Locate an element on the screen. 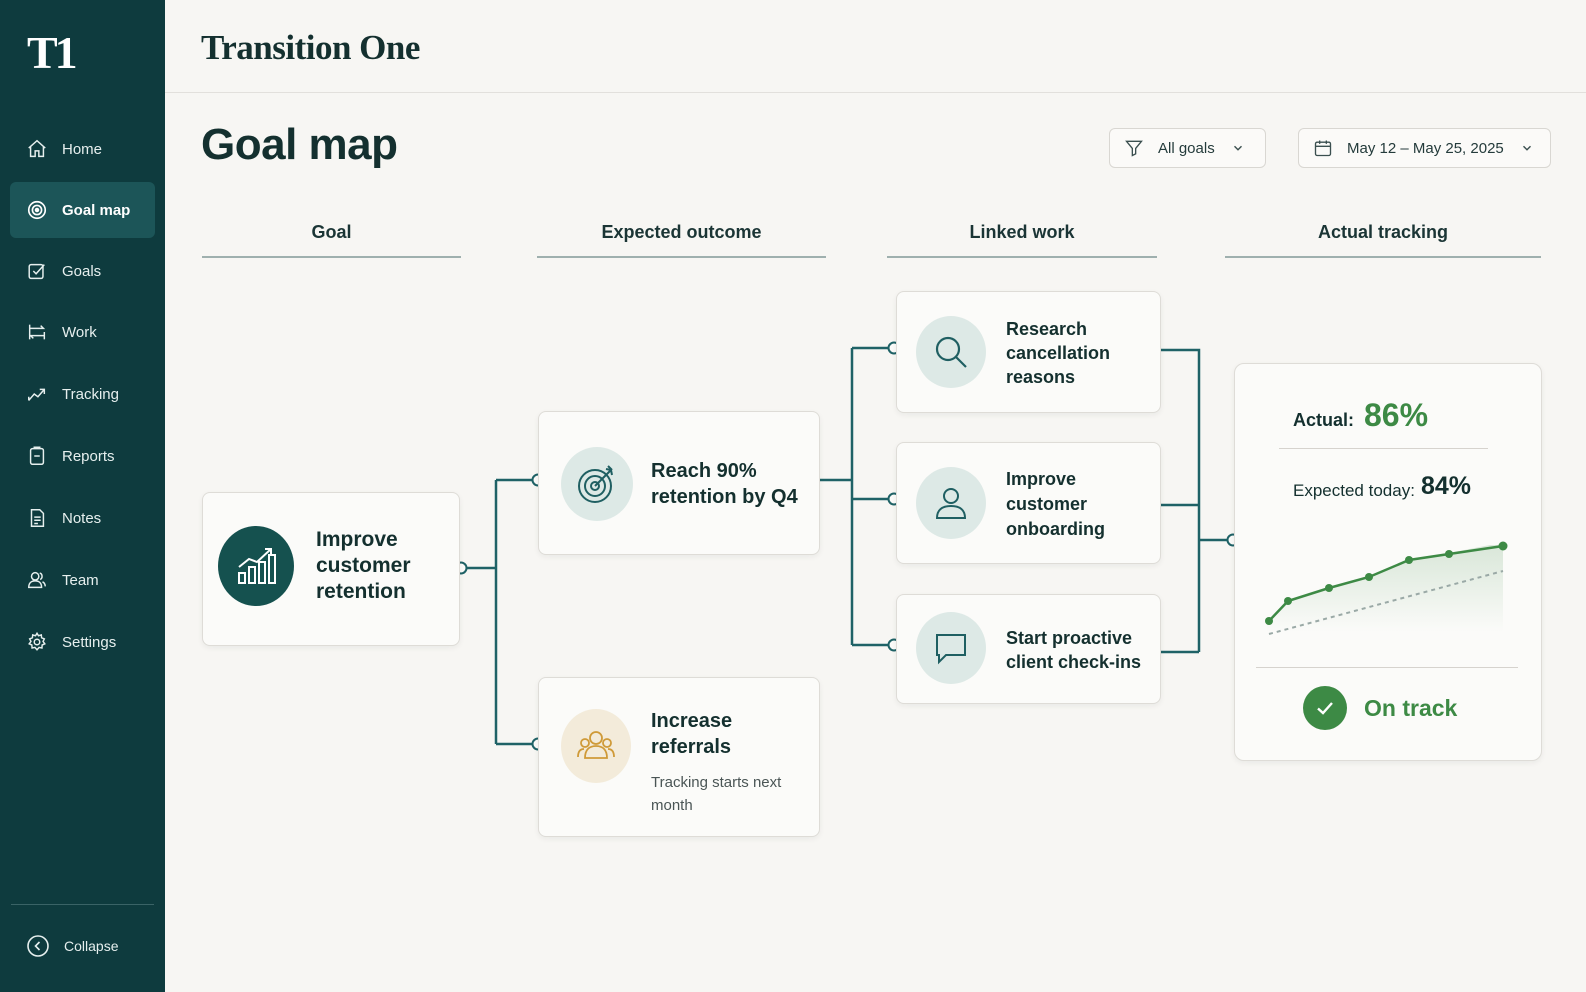 The height and width of the screenshot is (992, 1586). work-title: Research cancellation reasons is located at coordinates (1058, 353).